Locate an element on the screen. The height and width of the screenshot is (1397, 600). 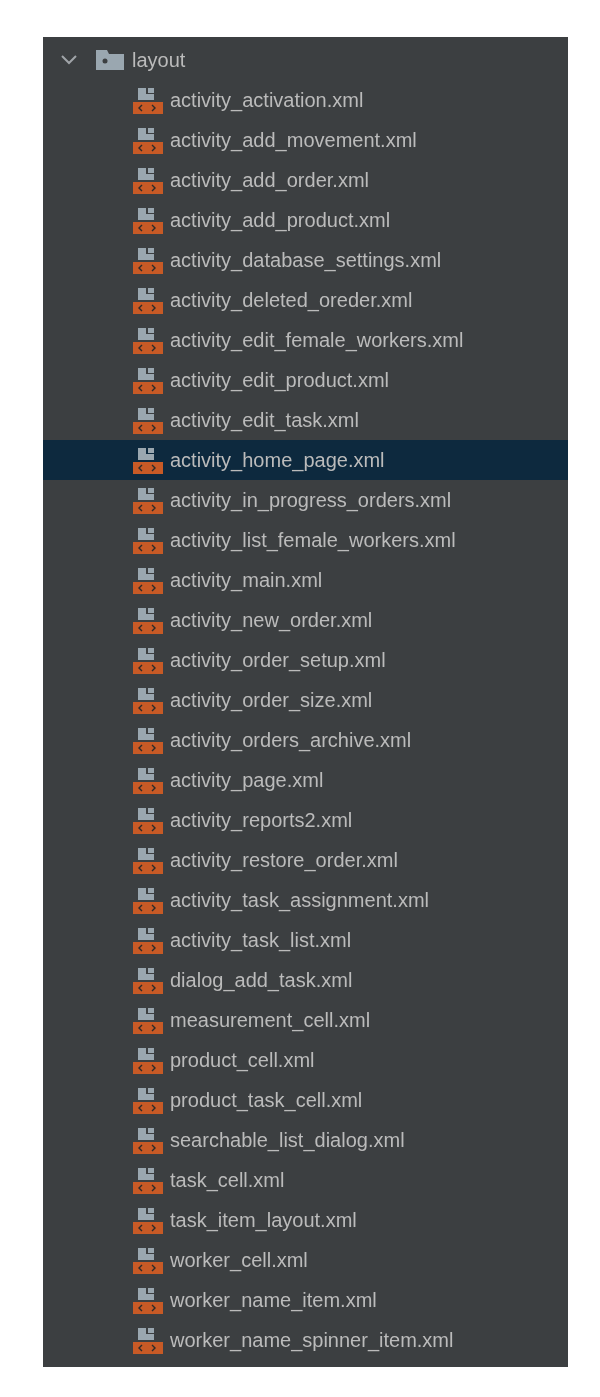
file-item: activity_add_movement.xml is located at coordinates (305, 140).